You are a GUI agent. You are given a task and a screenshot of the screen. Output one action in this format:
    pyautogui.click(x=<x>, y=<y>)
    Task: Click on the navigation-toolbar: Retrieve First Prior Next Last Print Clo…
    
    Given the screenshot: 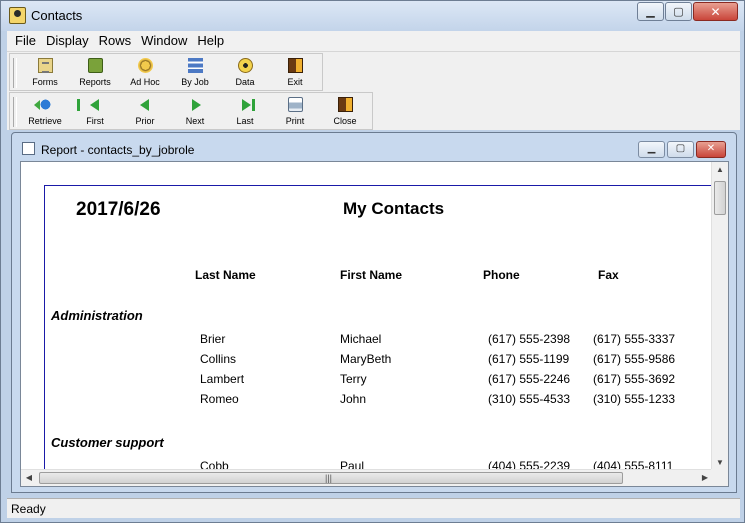 What is the action you would take?
    pyautogui.click(x=191, y=111)
    